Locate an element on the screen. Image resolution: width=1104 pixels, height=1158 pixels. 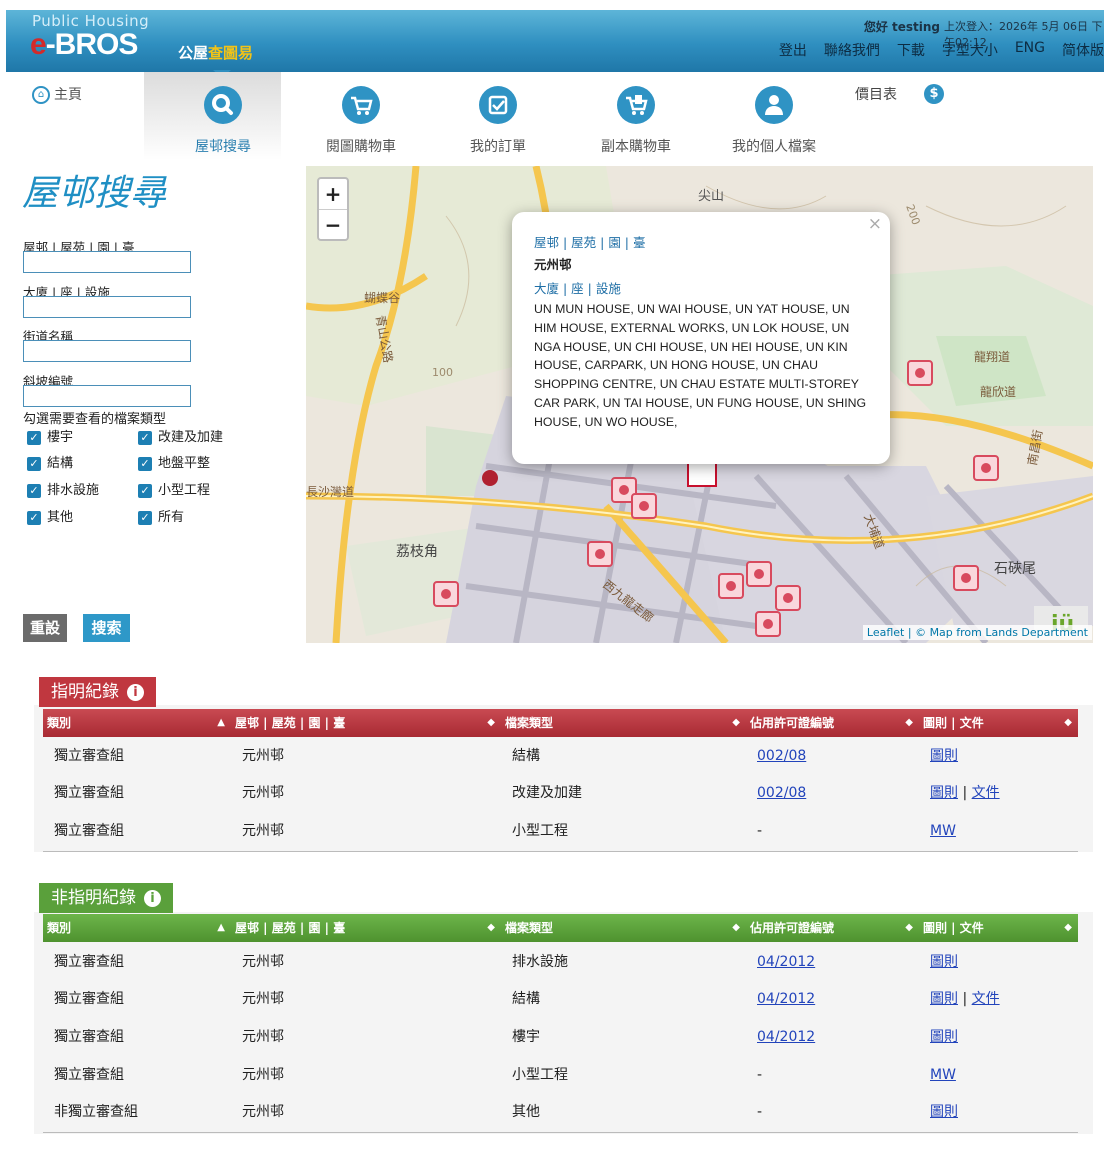
estate-input is located at coordinates (107, 262).